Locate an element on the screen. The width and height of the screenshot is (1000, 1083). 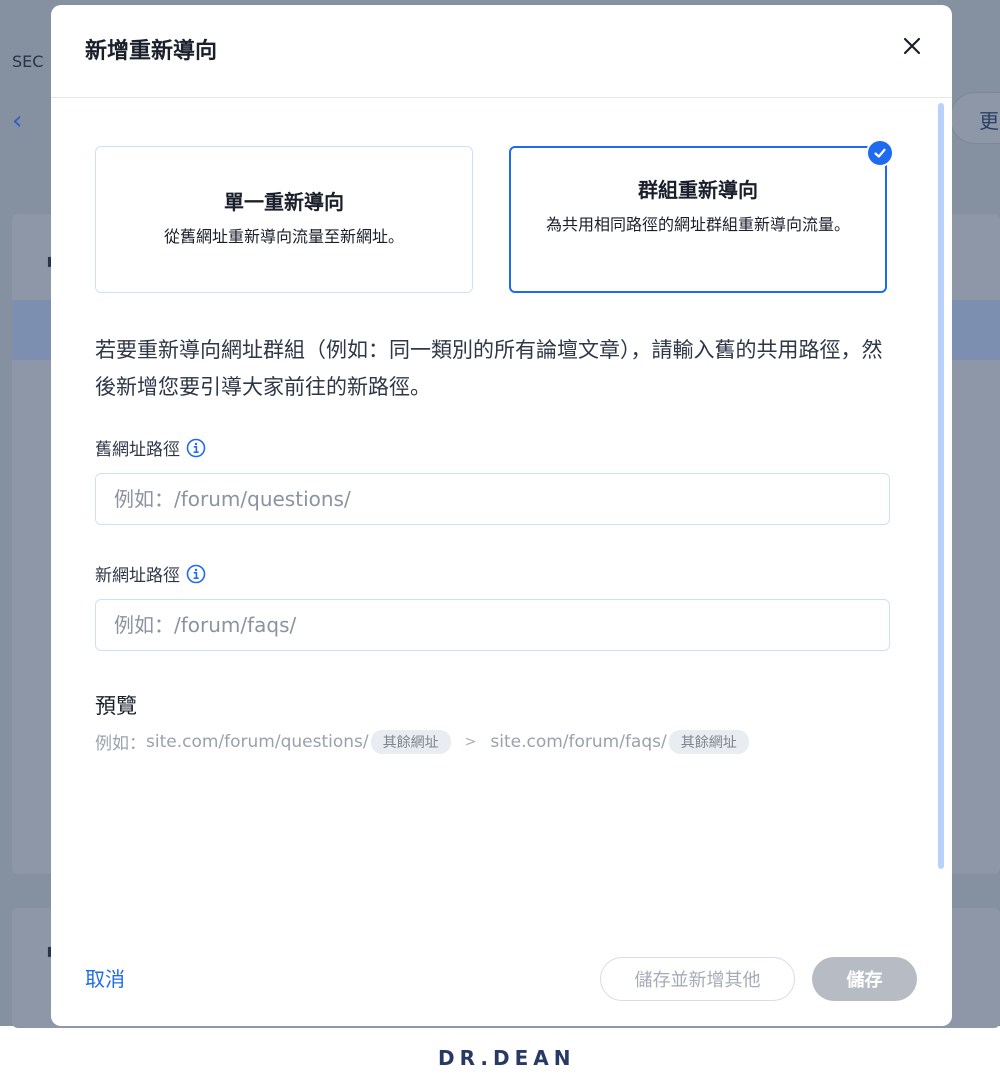
close-button is located at coordinates (912, 46).